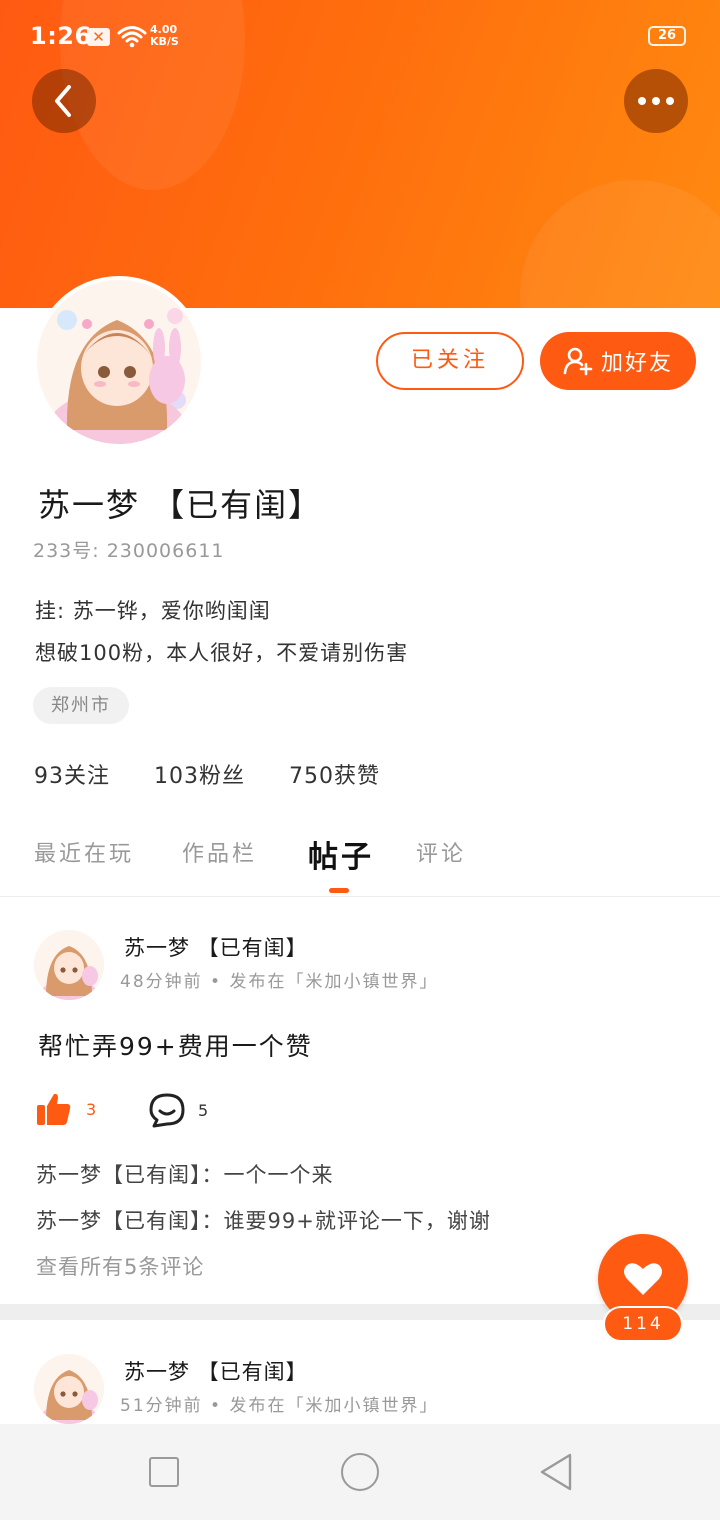 The width and height of the screenshot is (720, 1520). Describe the element at coordinates (667, 36) in the screenshot. I see `battery-indicator: 26` at that location.